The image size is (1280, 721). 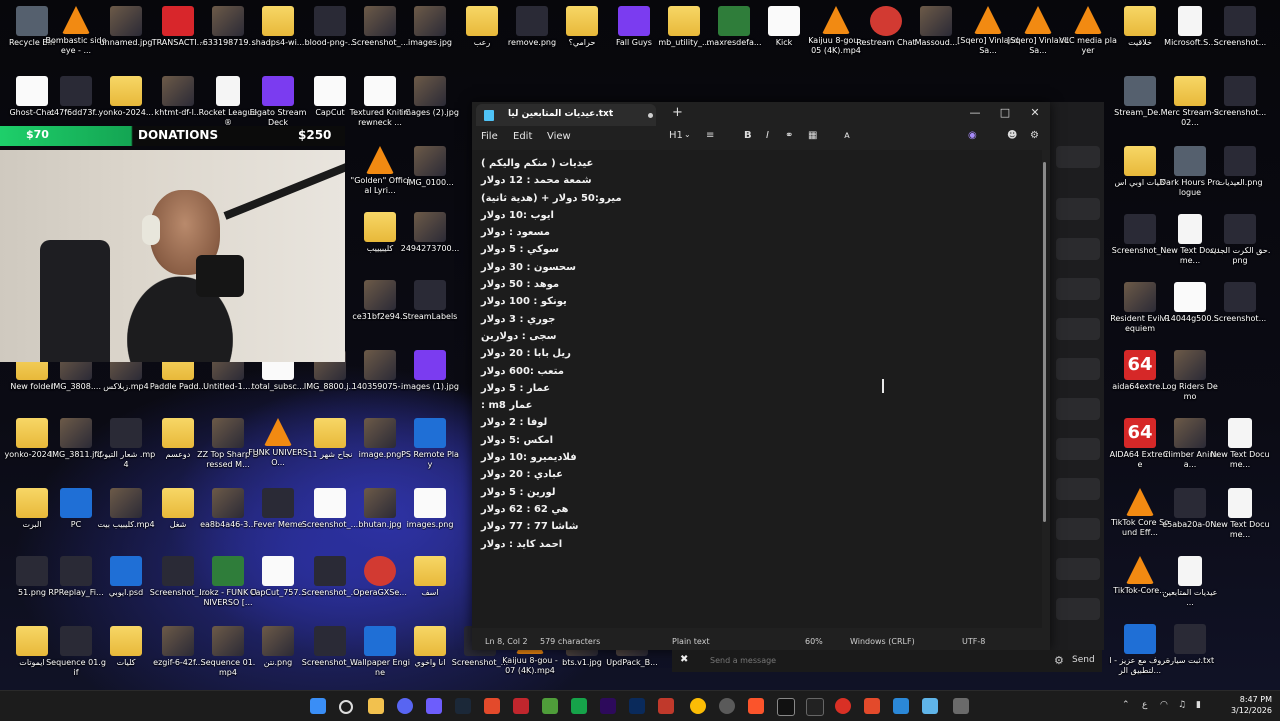 I want to click on desktop-icon: PS Remote Play, so click(x=430, y=450).